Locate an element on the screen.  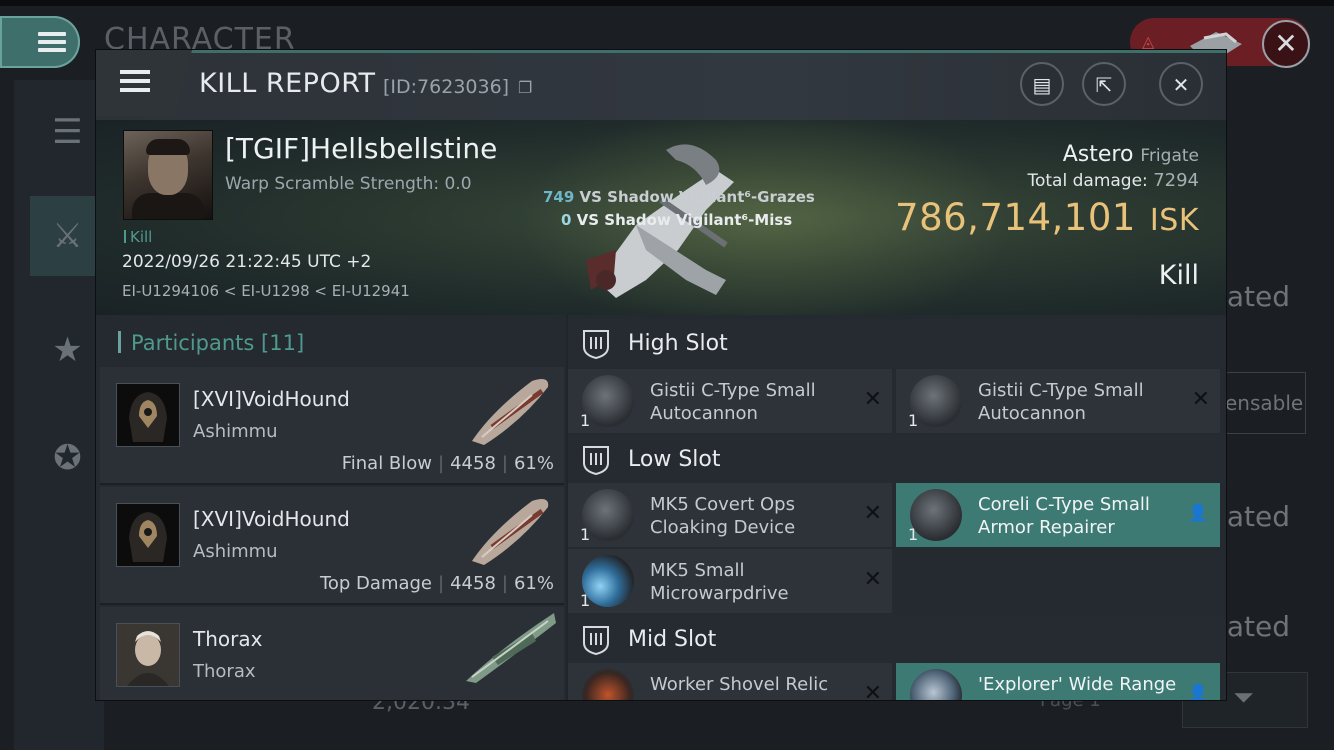
isk-unit: ISK is located at coordinates (1174, 220).